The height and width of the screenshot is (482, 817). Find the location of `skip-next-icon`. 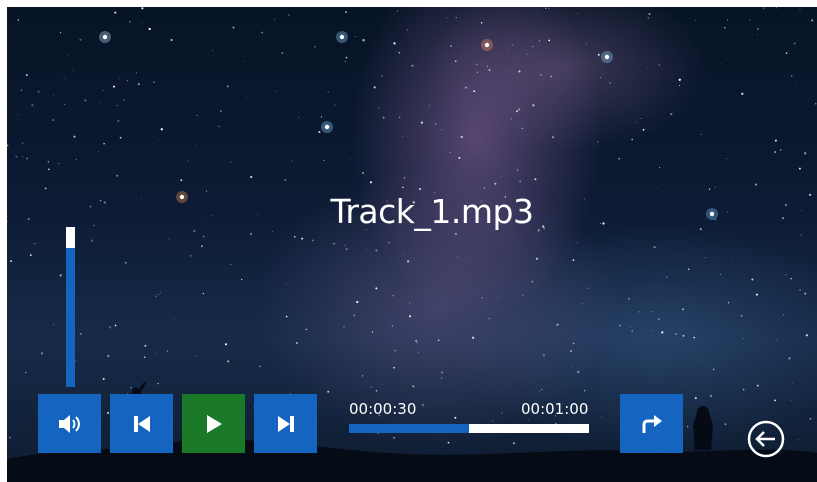

skip-next-icon is located at coordinates (285, 423).